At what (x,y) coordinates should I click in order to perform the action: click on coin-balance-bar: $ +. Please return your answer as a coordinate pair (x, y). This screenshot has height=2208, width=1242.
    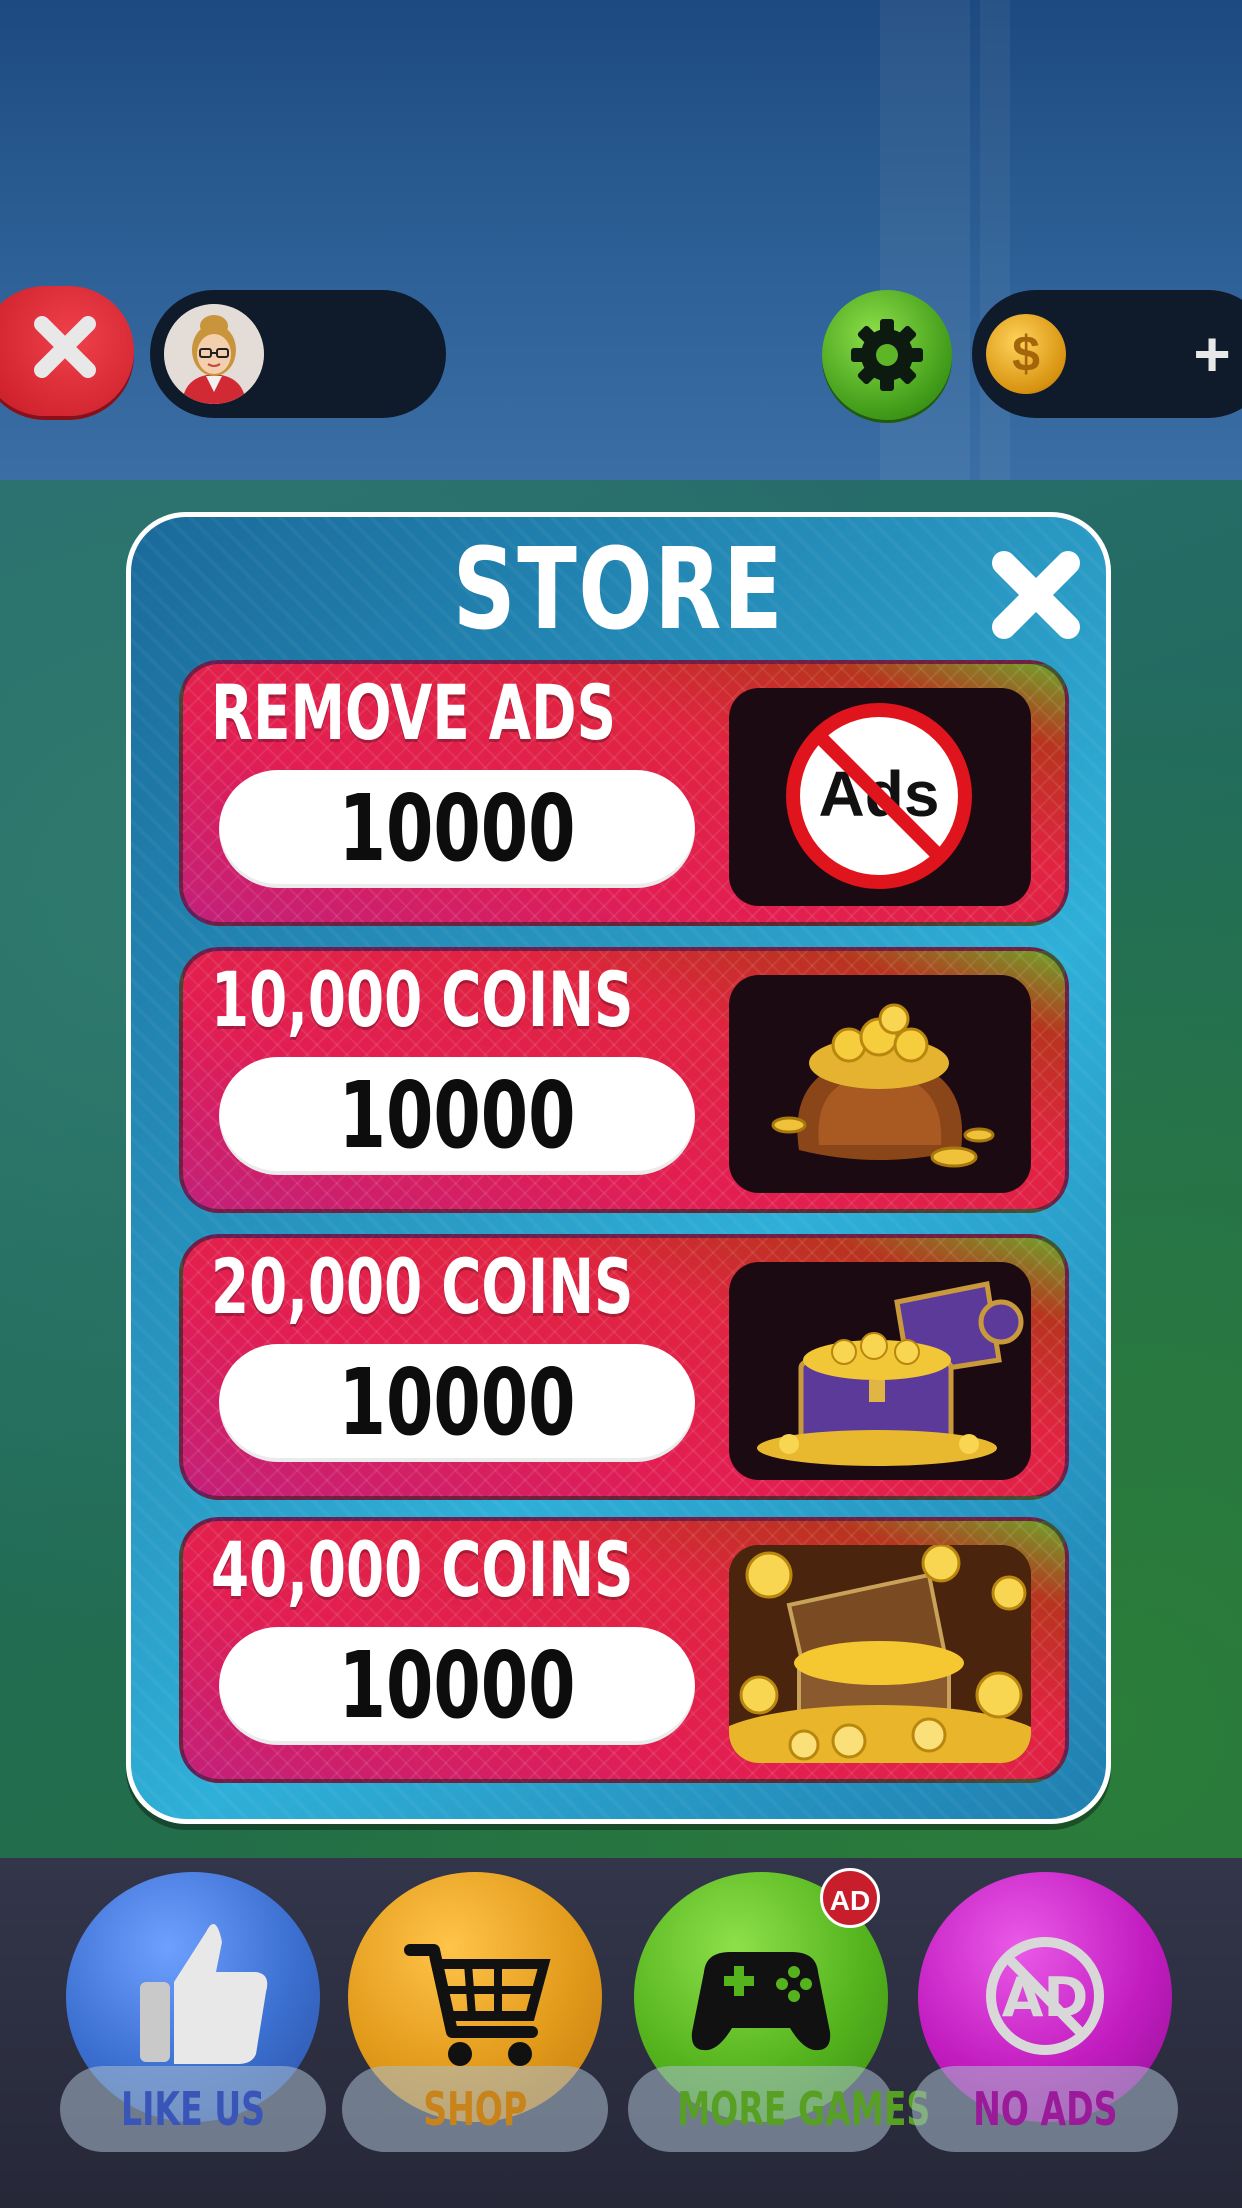
    Looking at the image, I should click on (1107, 354).